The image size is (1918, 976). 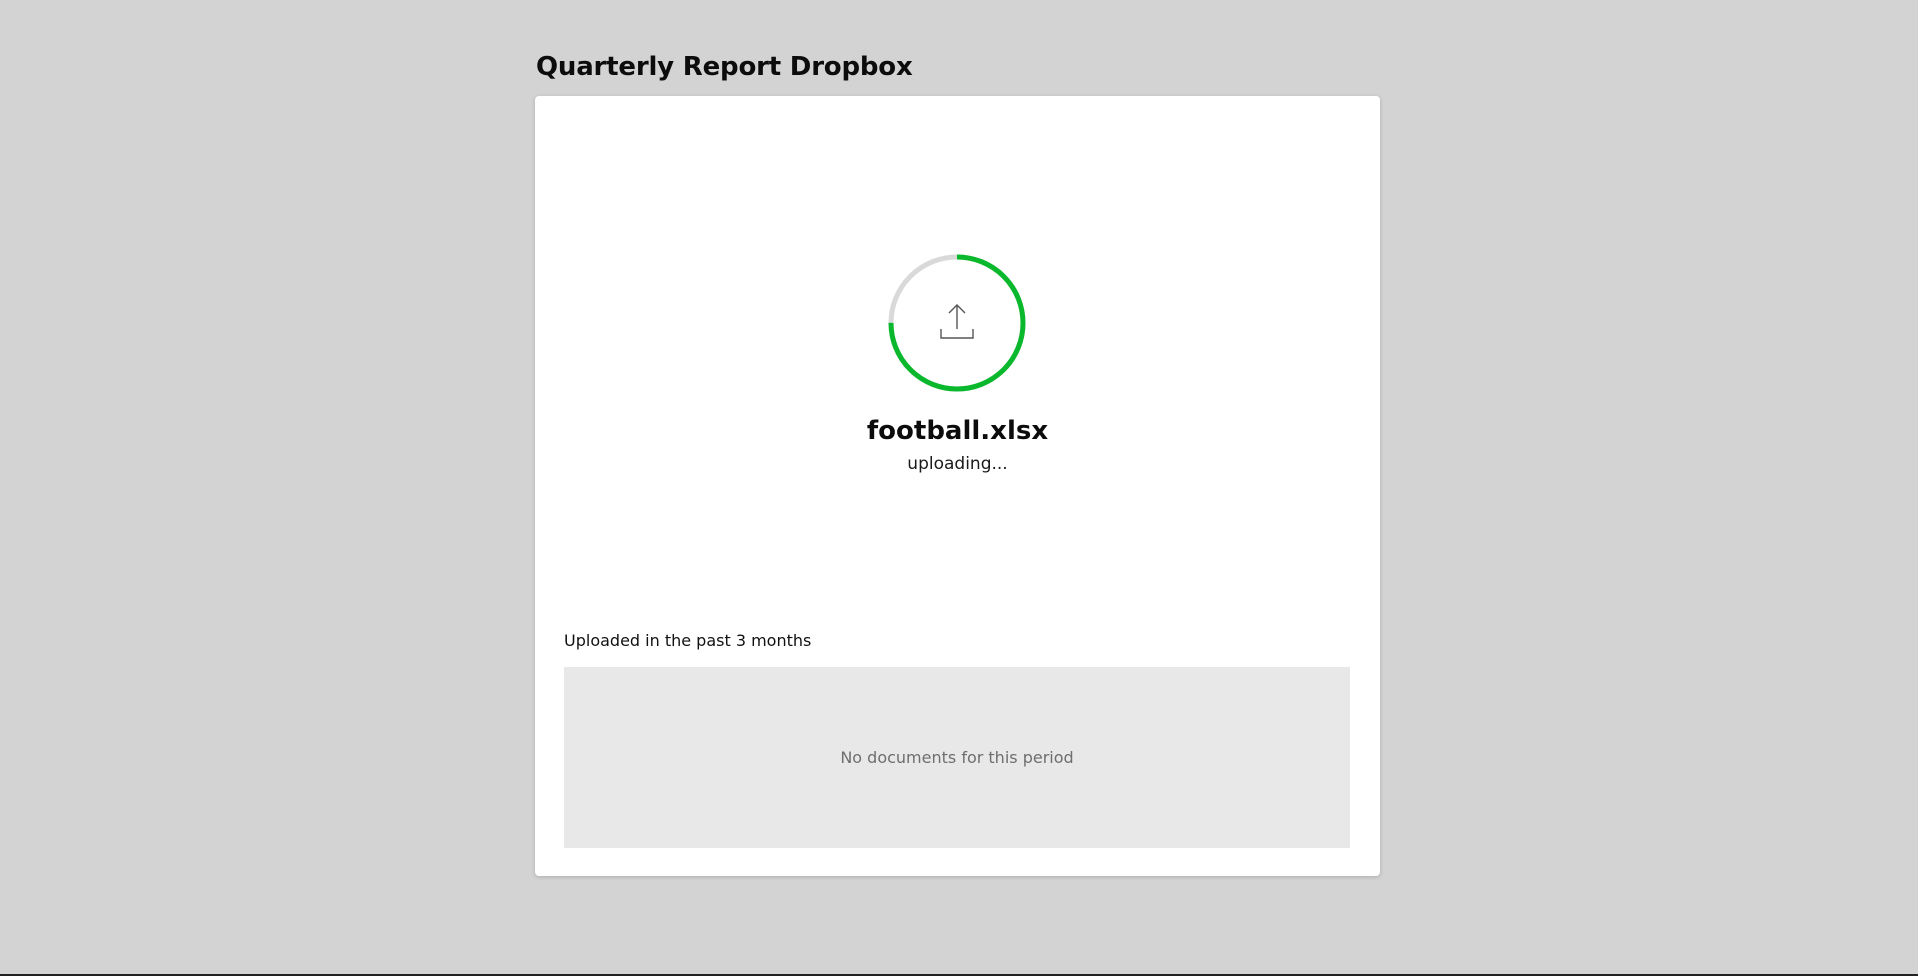 I want to click on recent-uploads-list: No documents for this period, so click(x=957, y=757).